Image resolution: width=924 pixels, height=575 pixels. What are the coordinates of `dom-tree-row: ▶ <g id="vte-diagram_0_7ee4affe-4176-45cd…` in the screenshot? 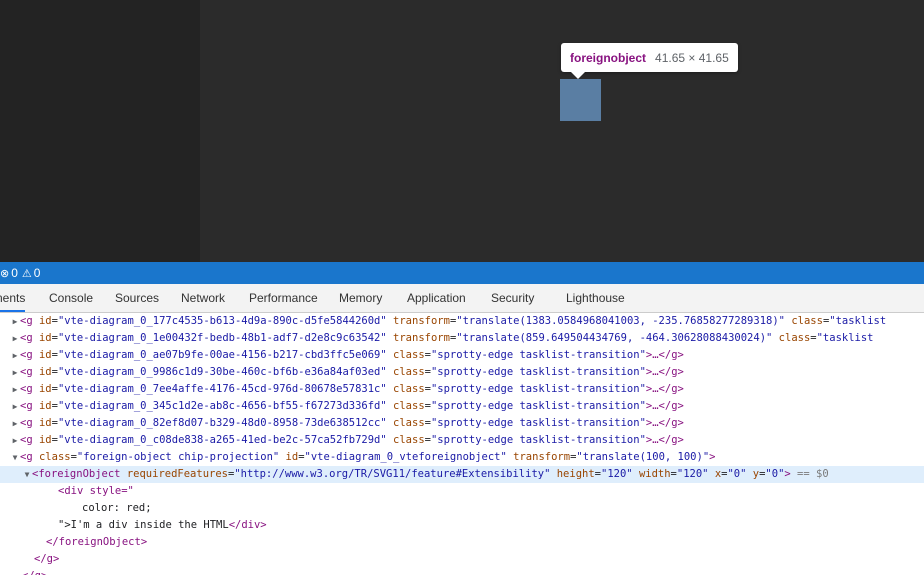 It's located at (462, 389).